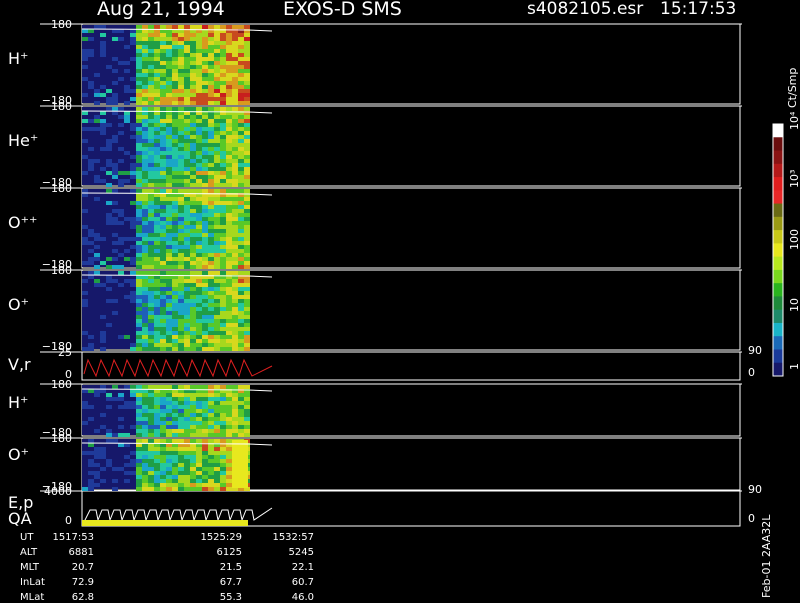 This screenshot has width=800, height=603. I want to click on panel-4-right-bottom: 0, so click(751, 372).